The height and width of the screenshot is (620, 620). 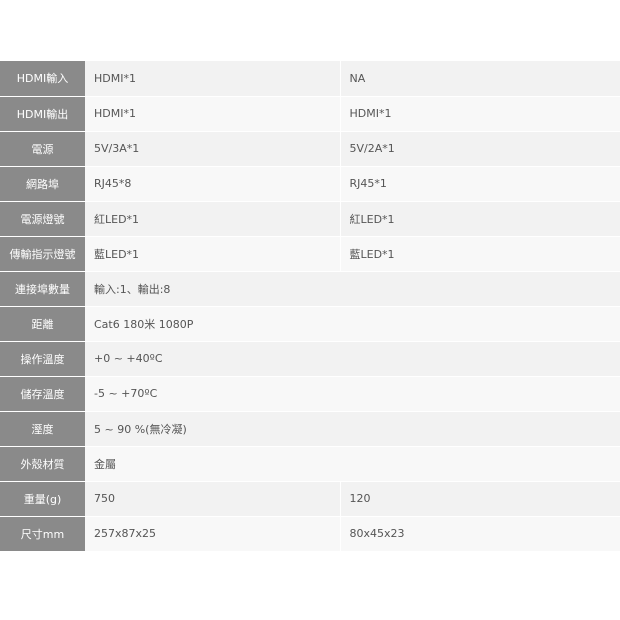 What do you see at coordinates (42, 114) in the screenshot?
I see `spec-label: HDMI輸出` at bounding box center [42, 114].